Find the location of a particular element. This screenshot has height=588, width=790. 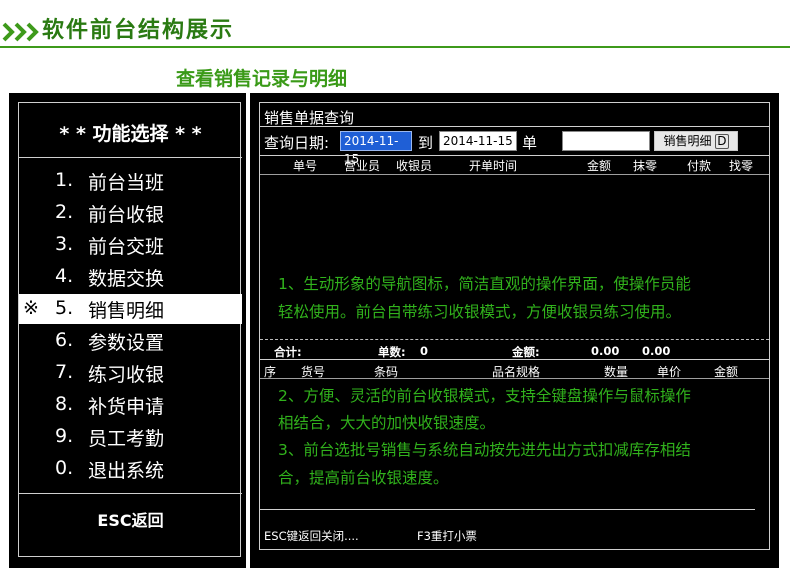

menu-item-sales-detail: ※ 5. 销售明细 is located at coordinates (130, 309).